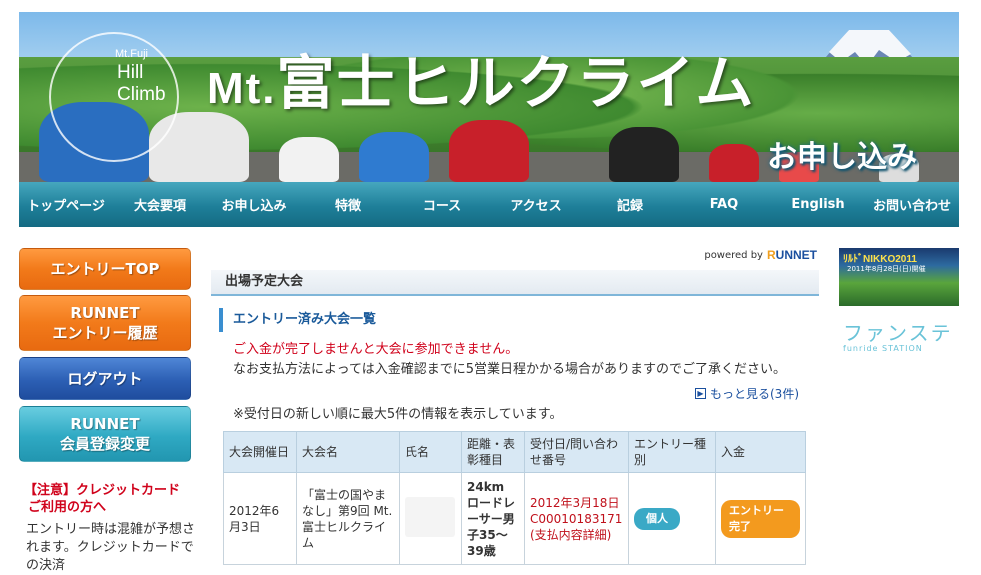 The height and width of the screenshot is (575, 981). Describe the element at coordinates (912, 204) in the screenshot. I see `nav-item-contact: お問い合わせ` at that location.